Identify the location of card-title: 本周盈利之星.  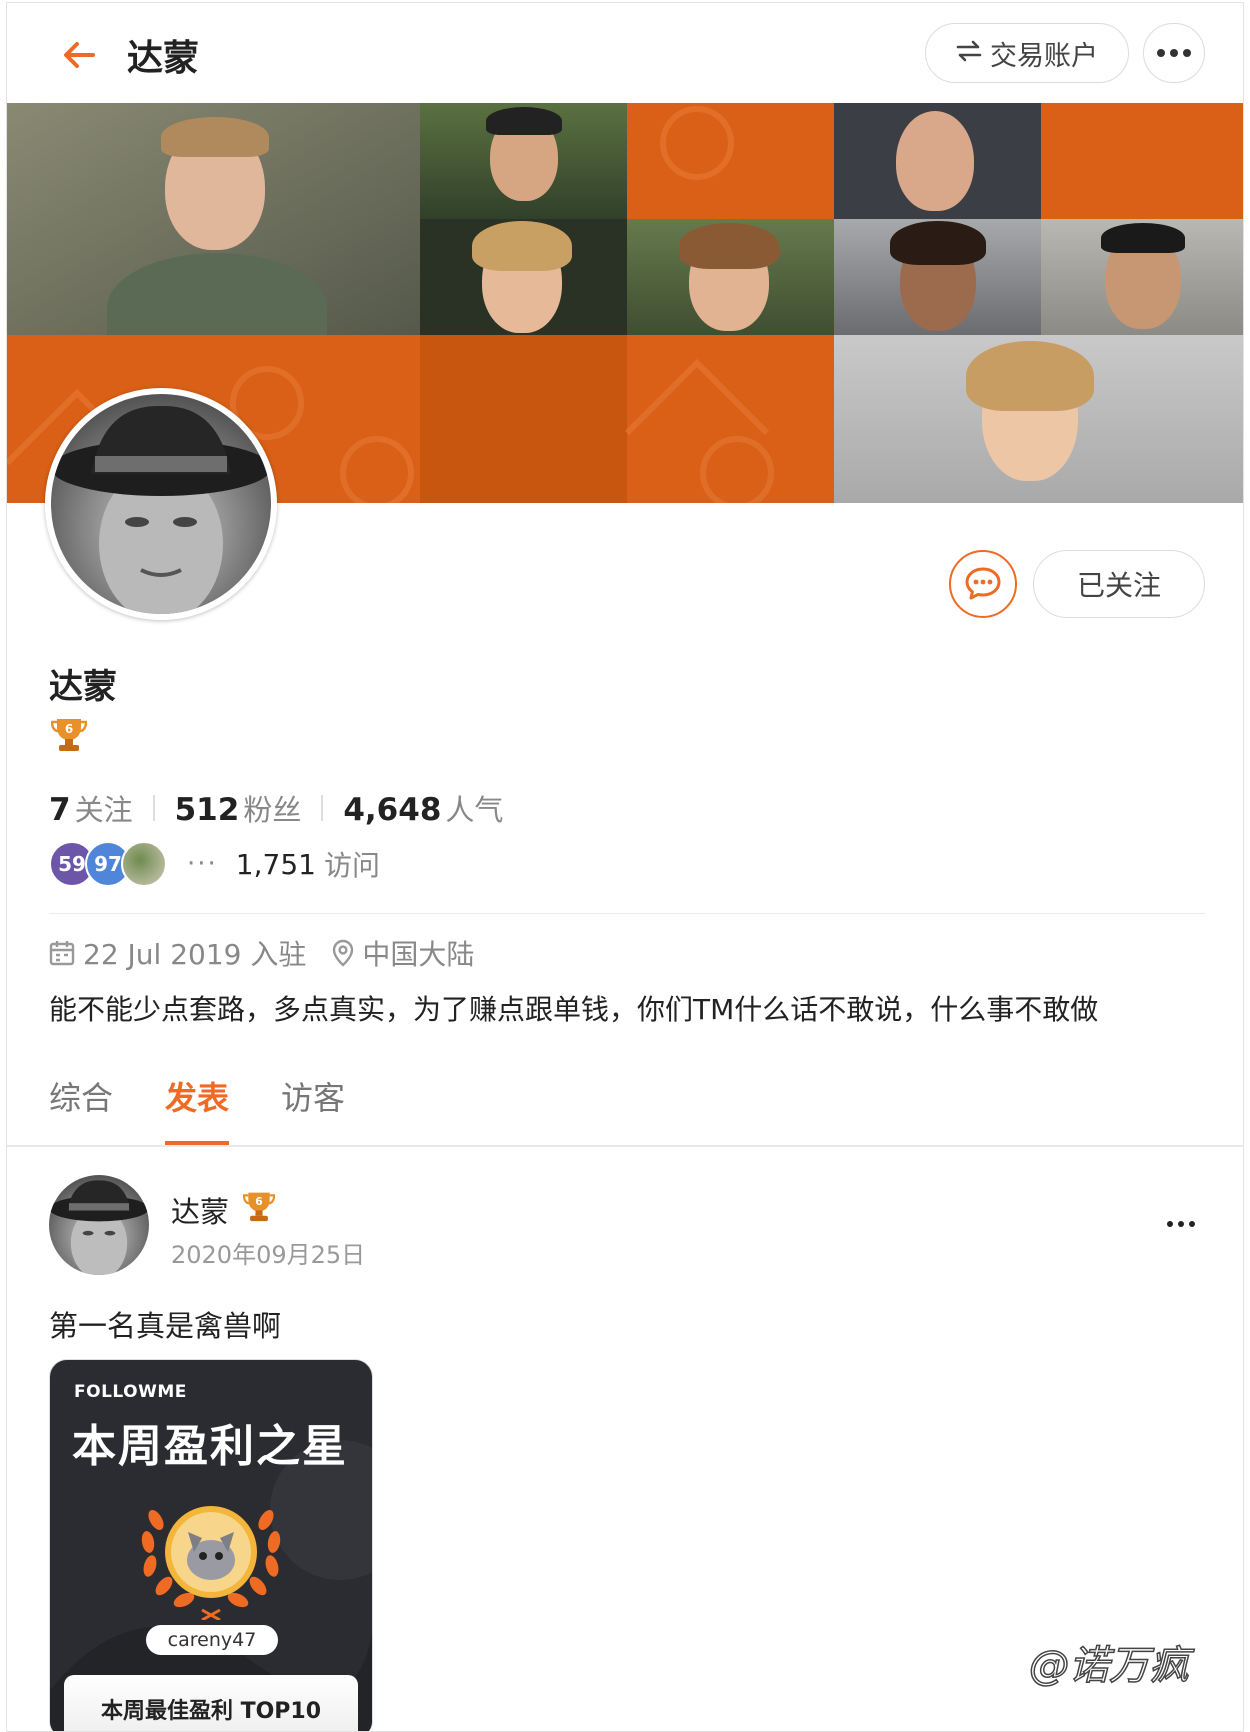
(210, 1446).